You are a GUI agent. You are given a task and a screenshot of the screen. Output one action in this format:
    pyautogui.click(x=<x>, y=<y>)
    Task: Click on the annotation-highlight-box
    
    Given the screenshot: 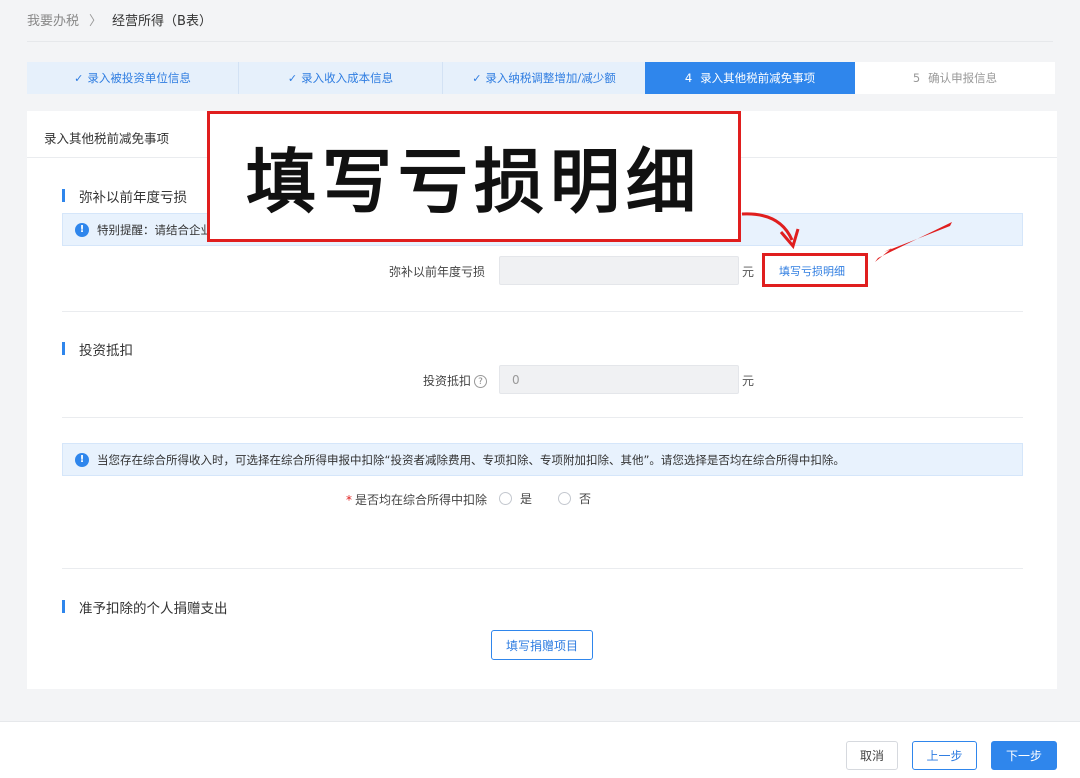 What is the action you would take?
    pyautogui.click(x=815, y=270)
    